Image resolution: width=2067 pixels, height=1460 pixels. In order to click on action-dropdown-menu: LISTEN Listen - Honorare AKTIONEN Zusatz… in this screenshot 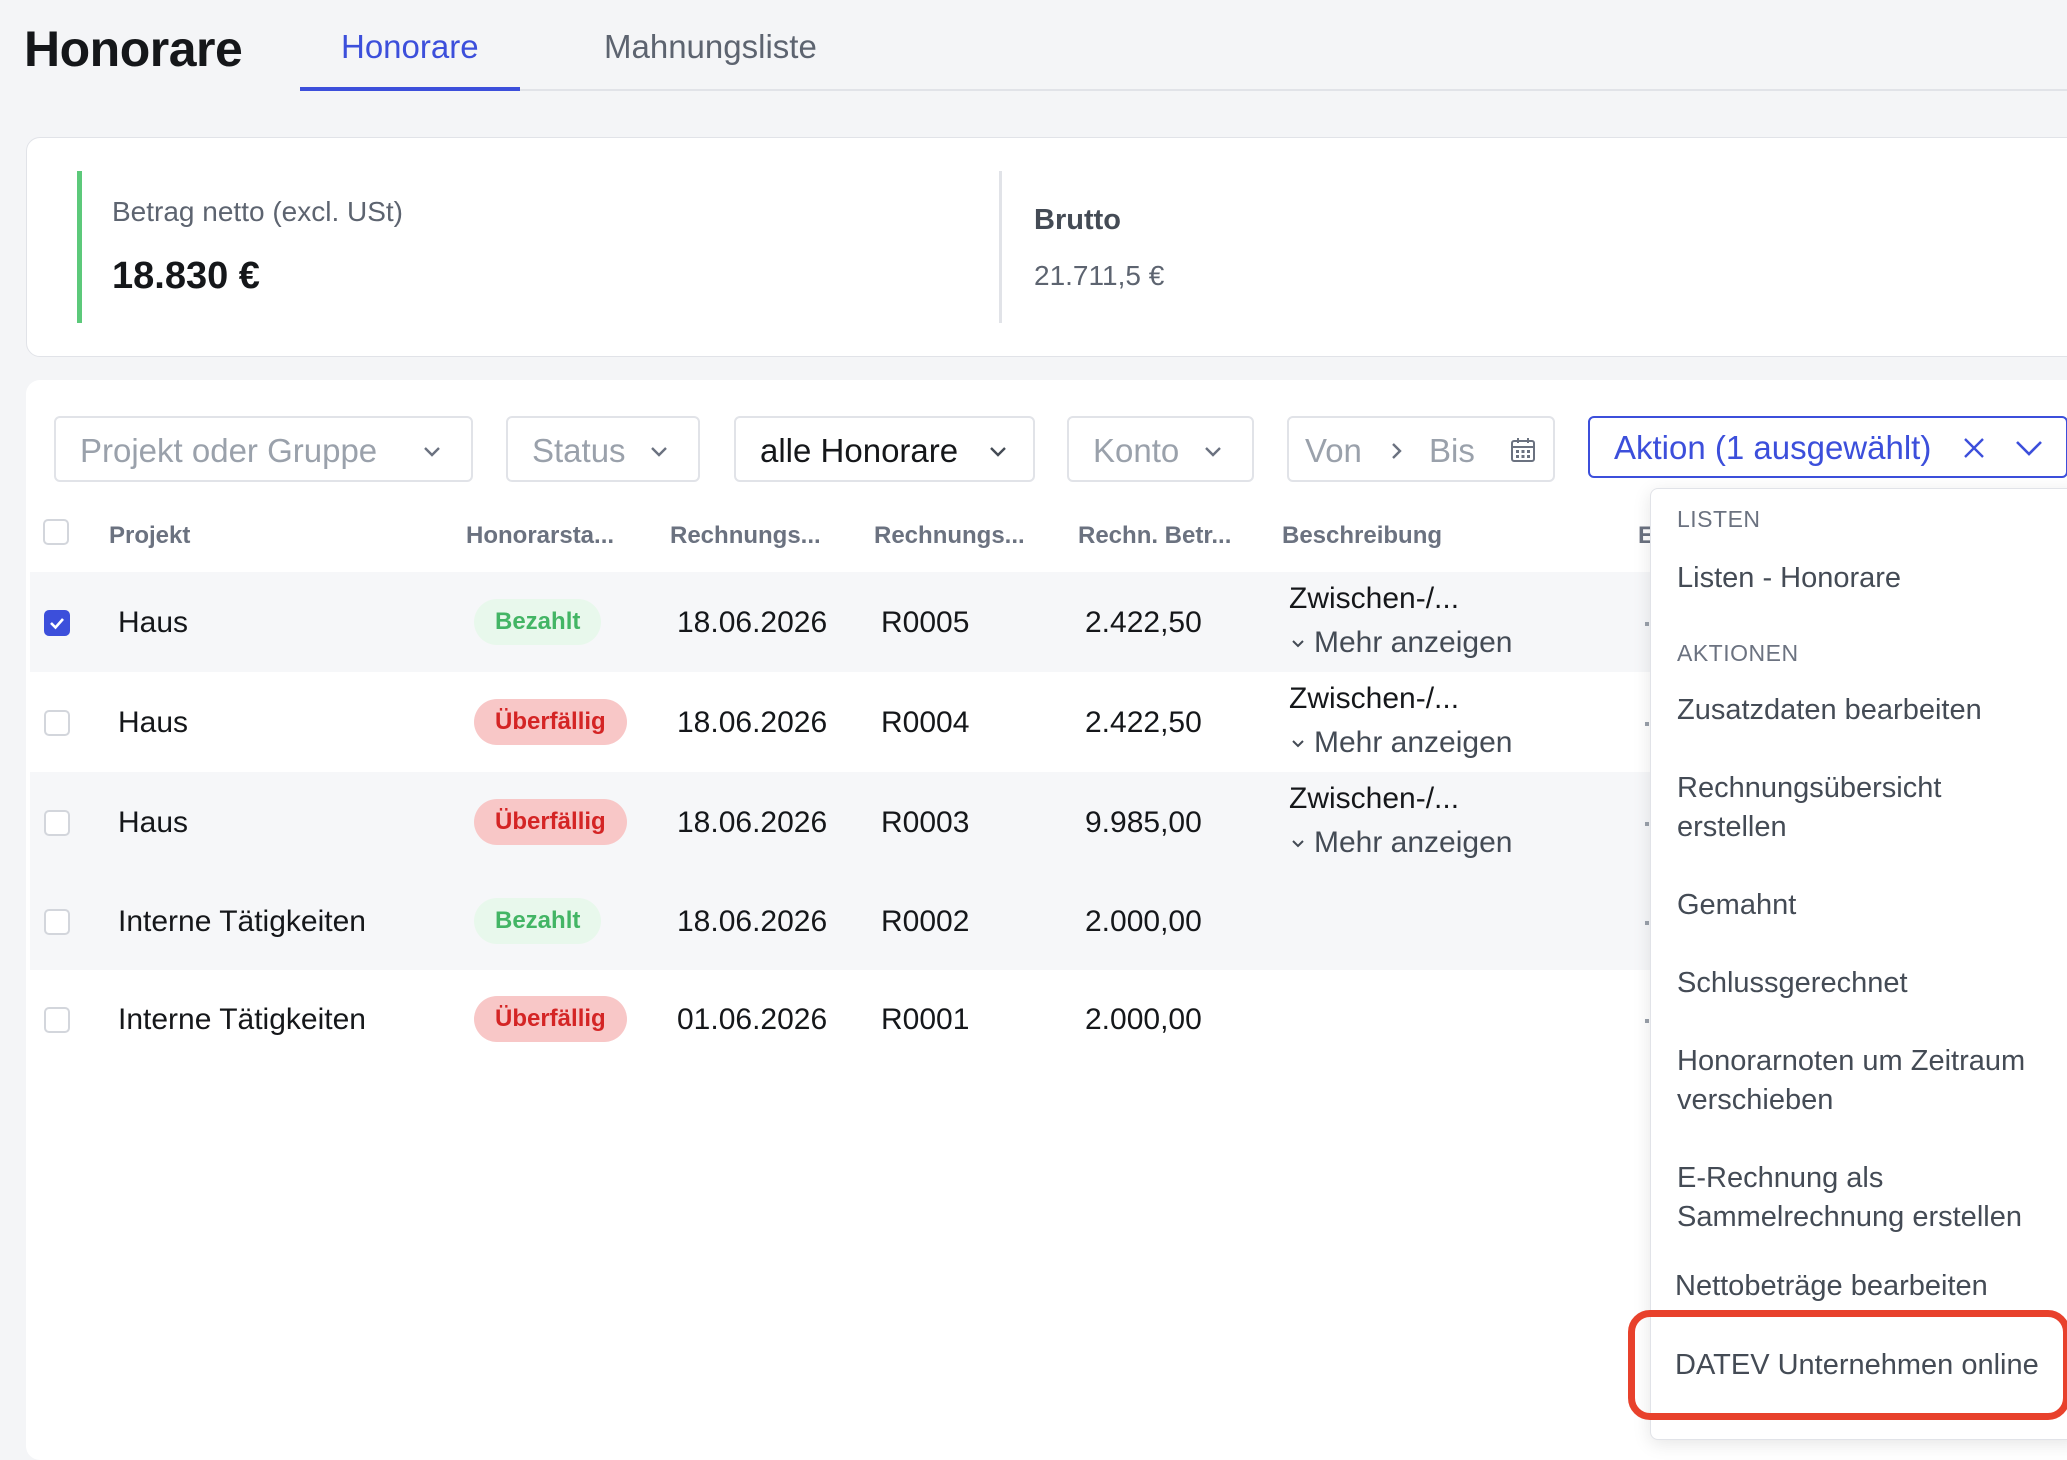, I will do `click(1858, 964)`.